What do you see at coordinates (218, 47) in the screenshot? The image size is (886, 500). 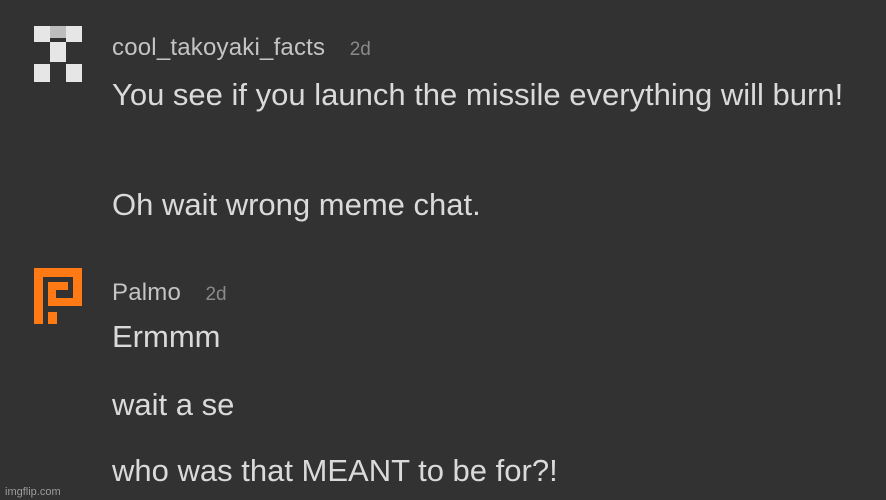 I see `username: cool_takoyaki_facts` at bounding box center [218, 47].